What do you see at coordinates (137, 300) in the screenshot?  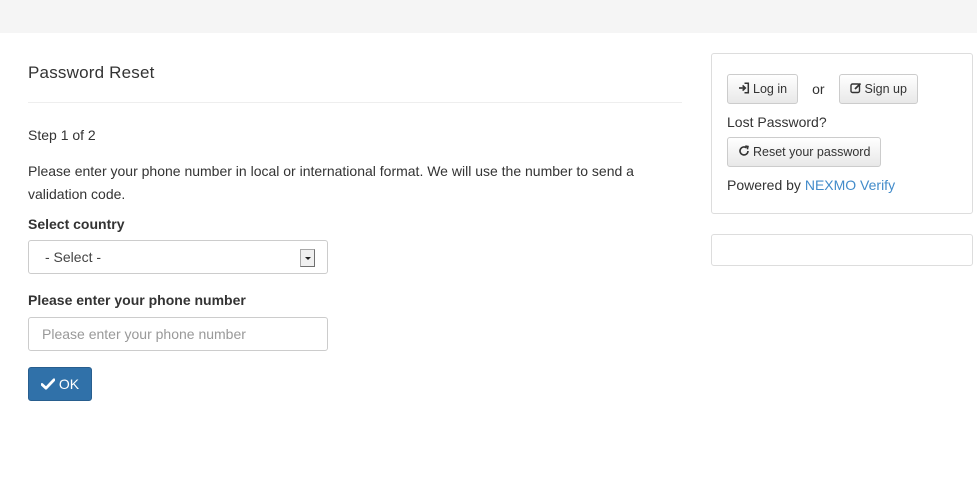 I see `phone-label: Please enter your phone number` at bounding box center [137, 300].